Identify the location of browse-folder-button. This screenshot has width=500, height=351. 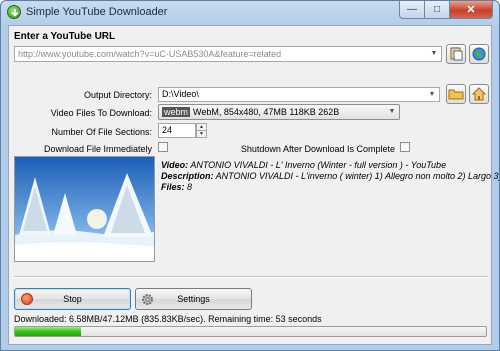
(456, 94).